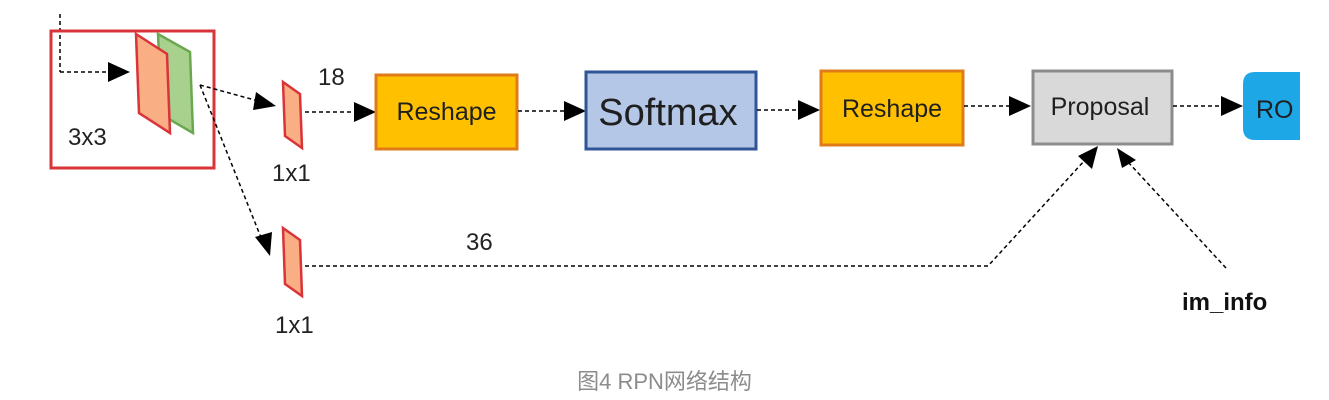 This screenshot has height=400, width=1329. I want to click on reshape1-label: Reshape, so click(446, 112).